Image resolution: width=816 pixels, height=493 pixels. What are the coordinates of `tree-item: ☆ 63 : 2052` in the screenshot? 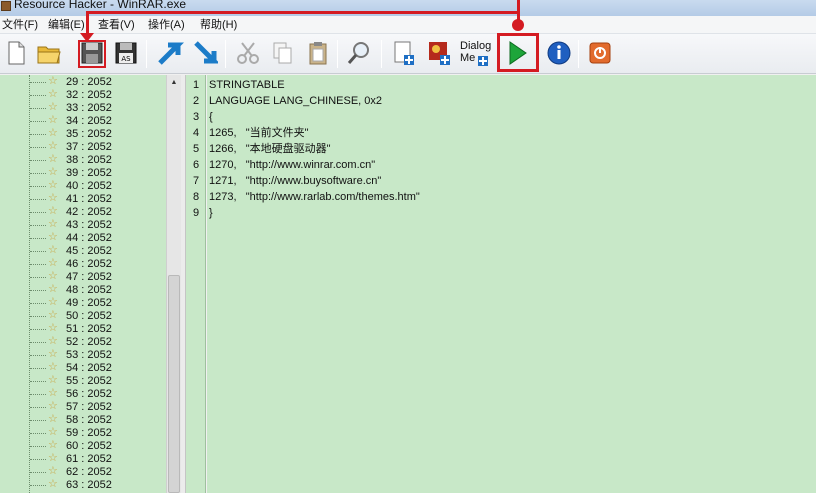 It's located at (83, 485).